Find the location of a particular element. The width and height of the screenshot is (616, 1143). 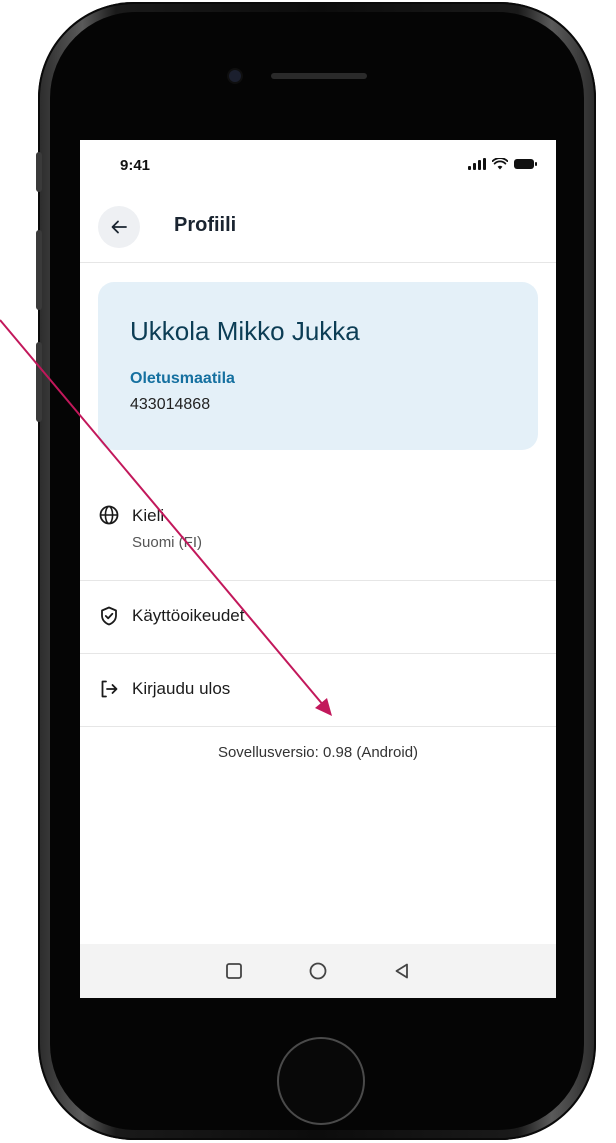

shield-check-icon is located at coordinates (109, 616).